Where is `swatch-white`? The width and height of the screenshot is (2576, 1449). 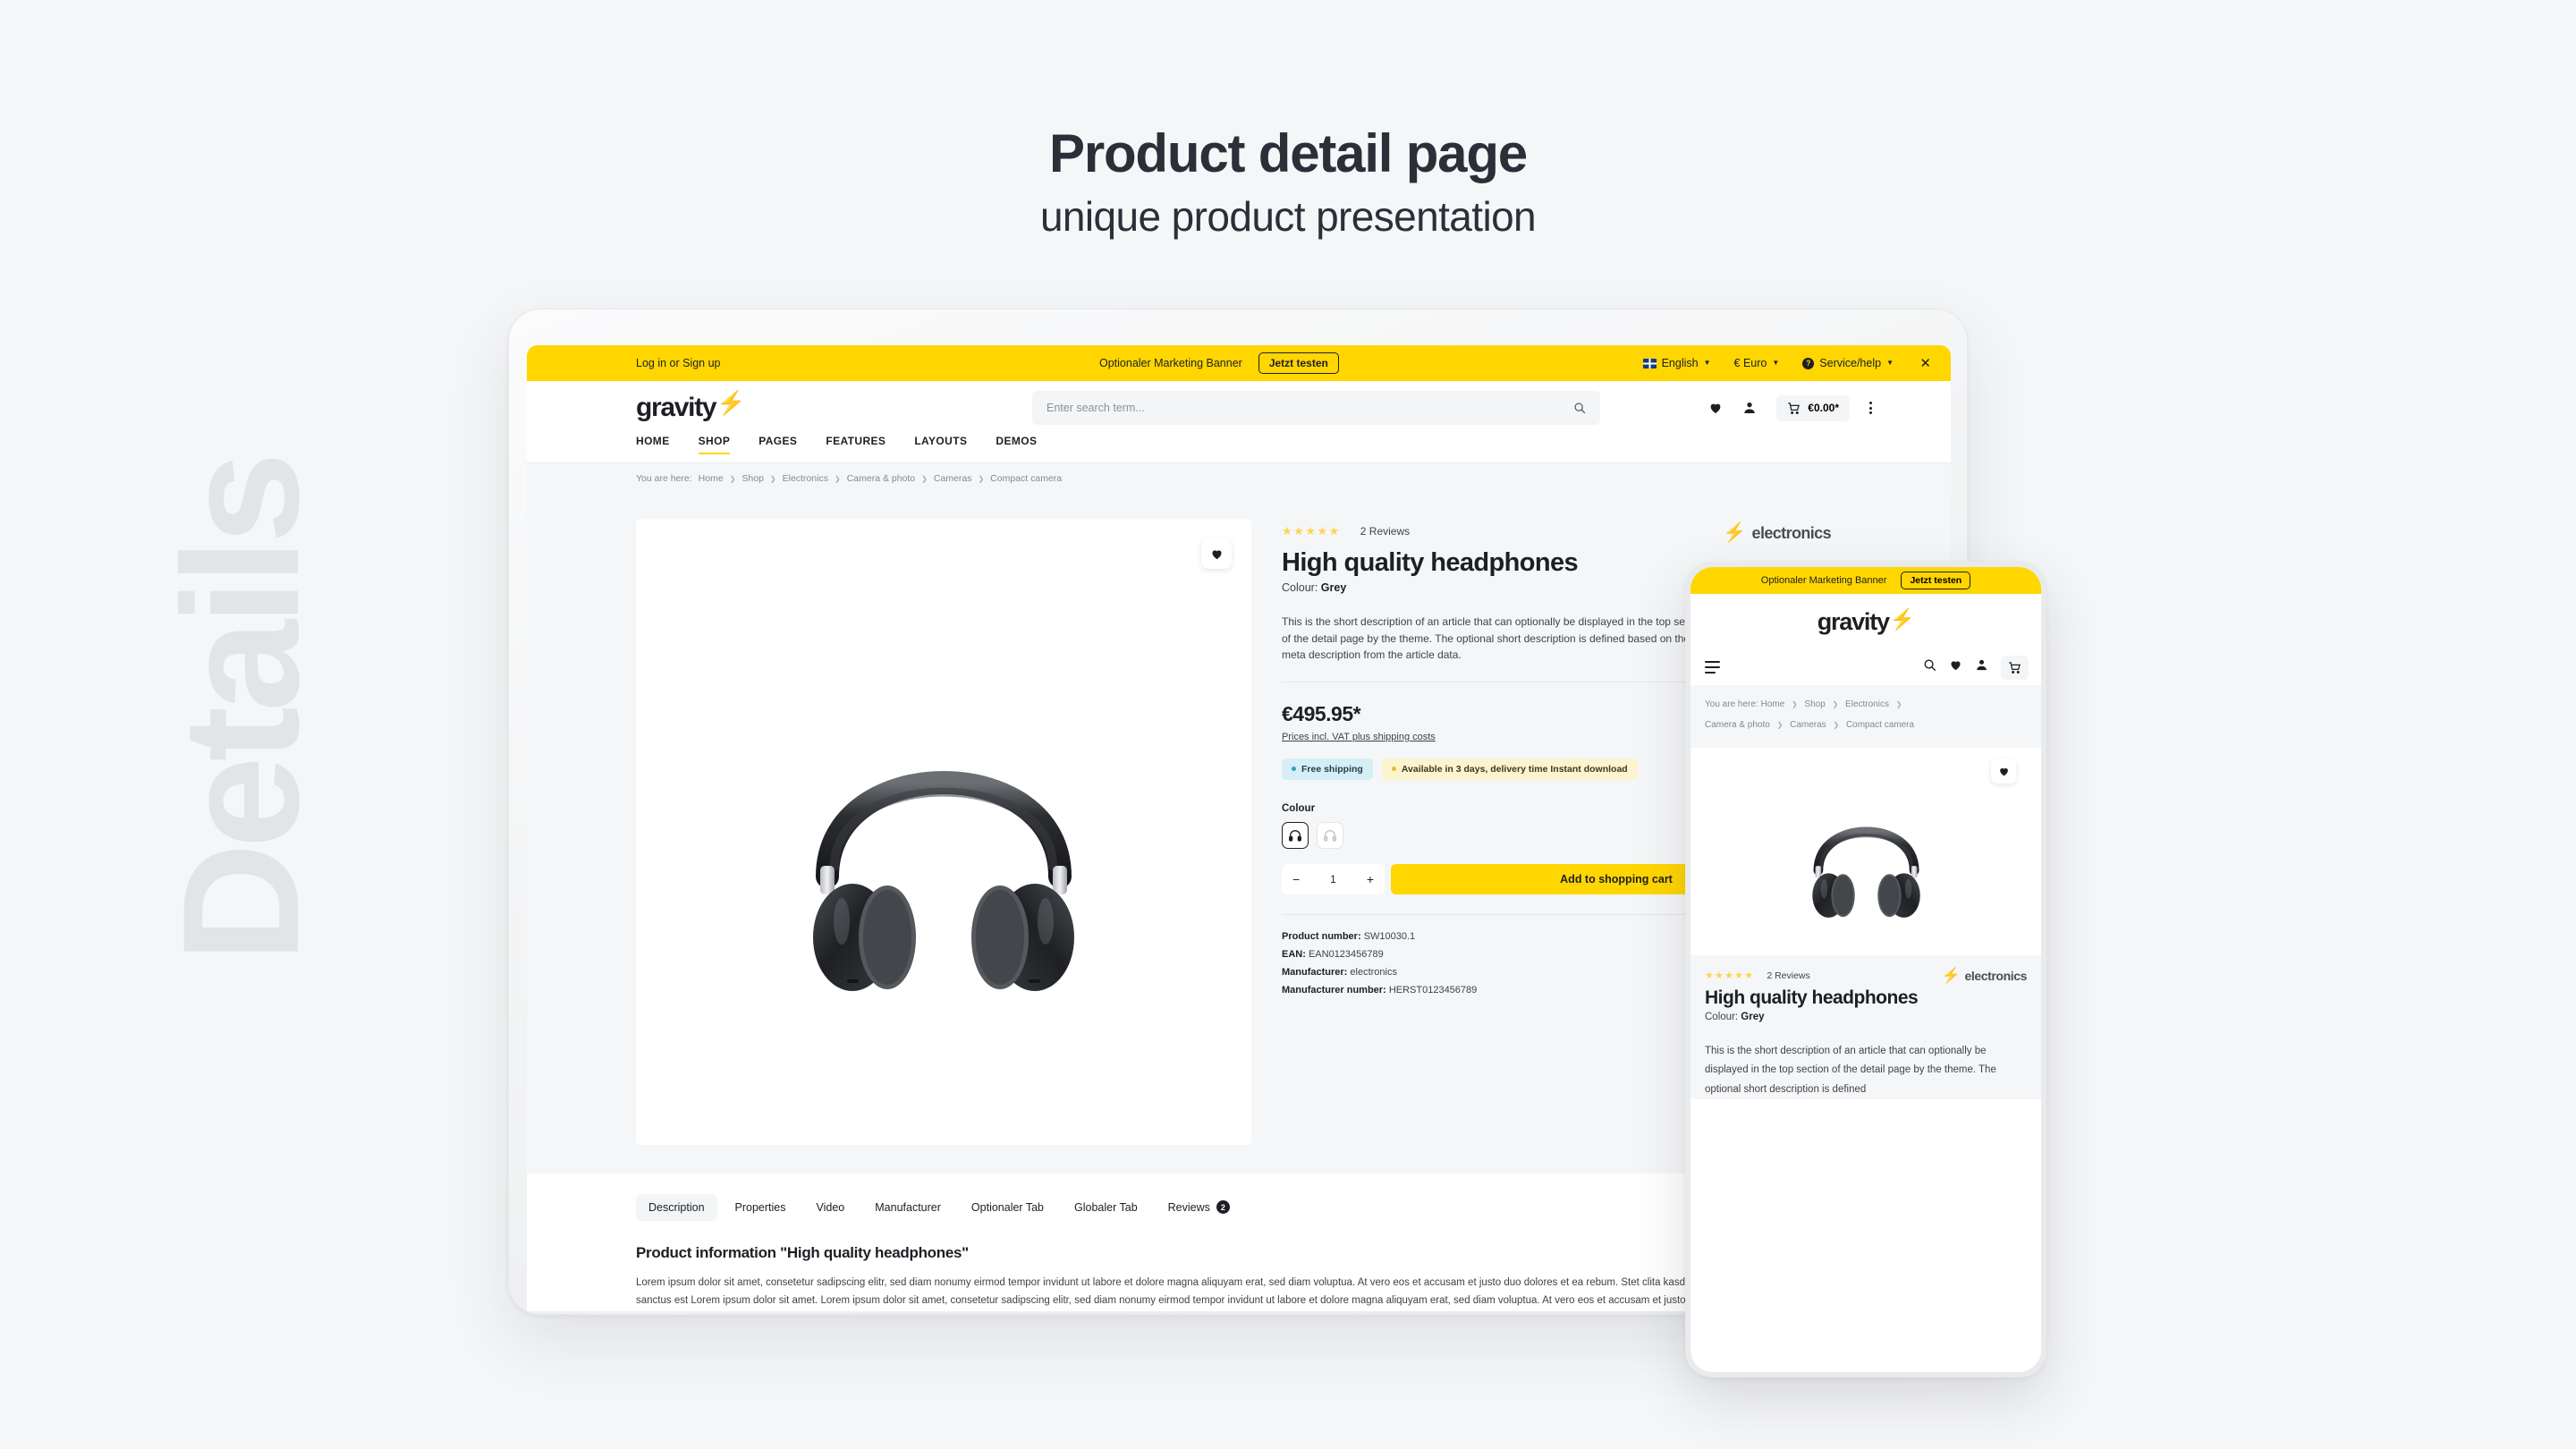
swatch-white is located at coordinates (1330, 835).